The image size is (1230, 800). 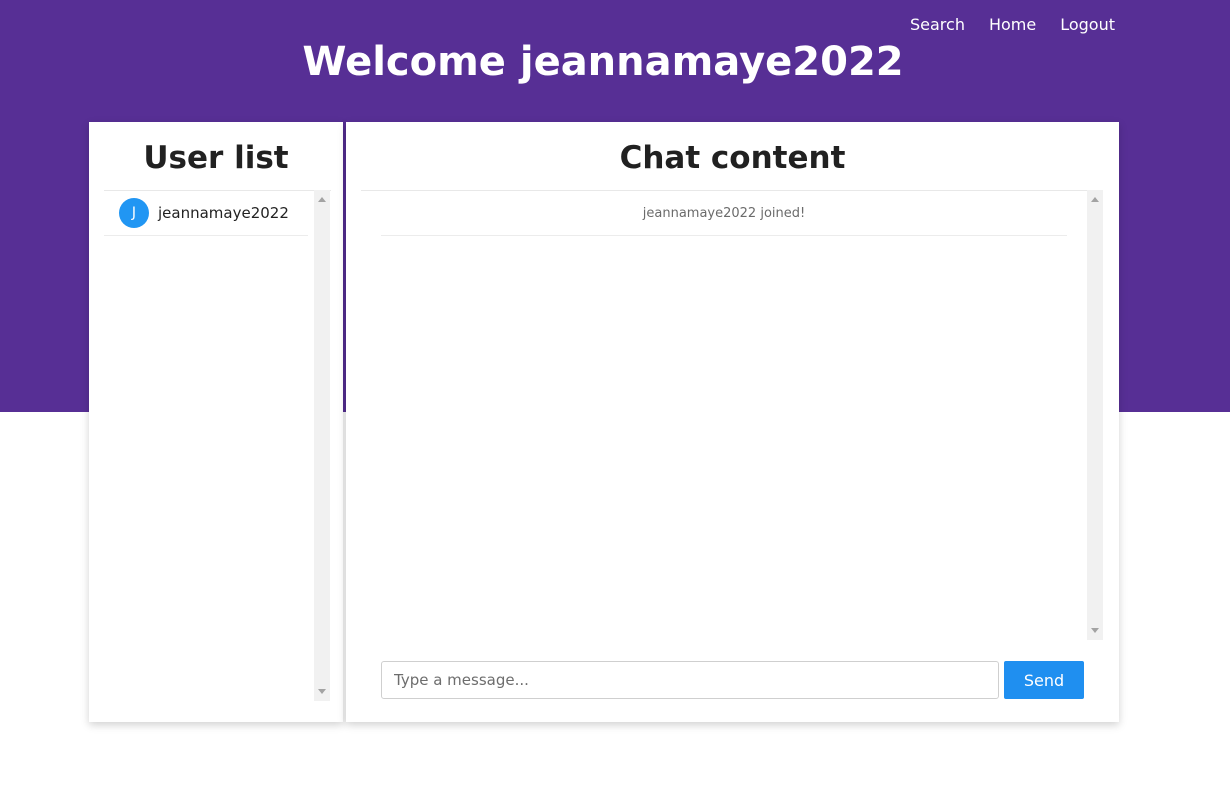 I want to click on user-list-title: User list, so click(x=216, y=158).